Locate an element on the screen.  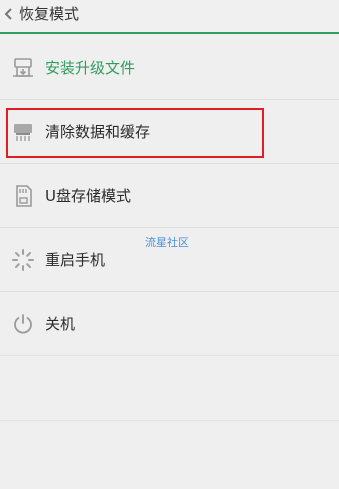
eraser-icon is located at coordinates (23, 132).